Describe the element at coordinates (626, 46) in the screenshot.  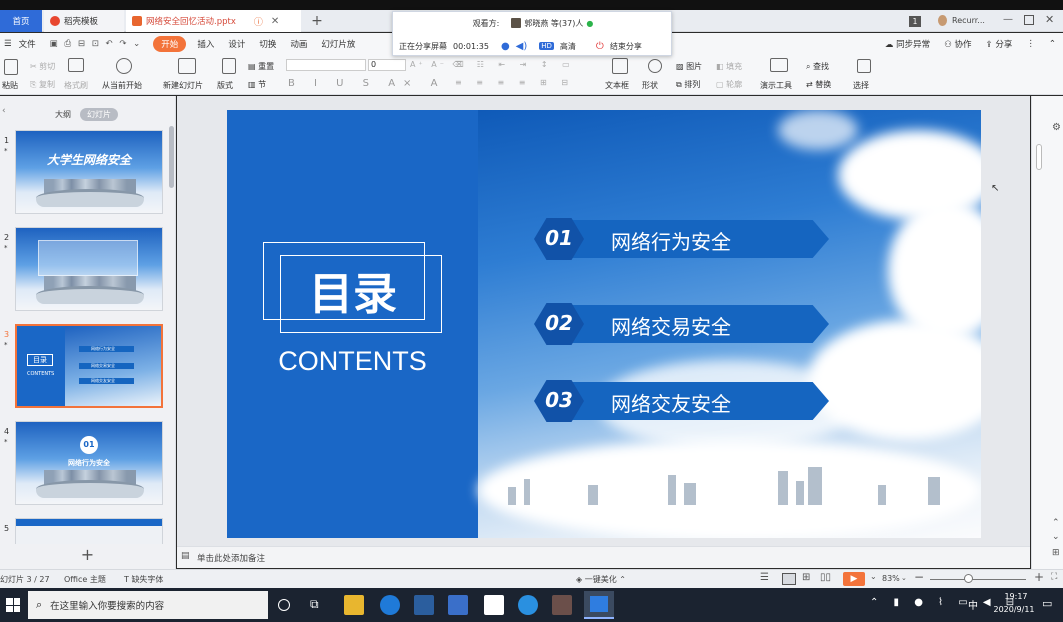
I see `end-share-button: 结束分享` at that location.